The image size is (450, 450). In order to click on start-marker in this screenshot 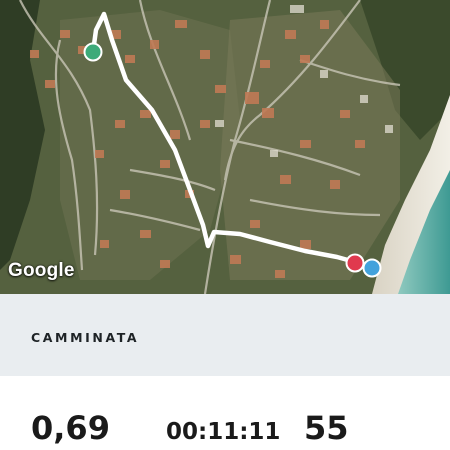, I will do `click(93, 52)`.